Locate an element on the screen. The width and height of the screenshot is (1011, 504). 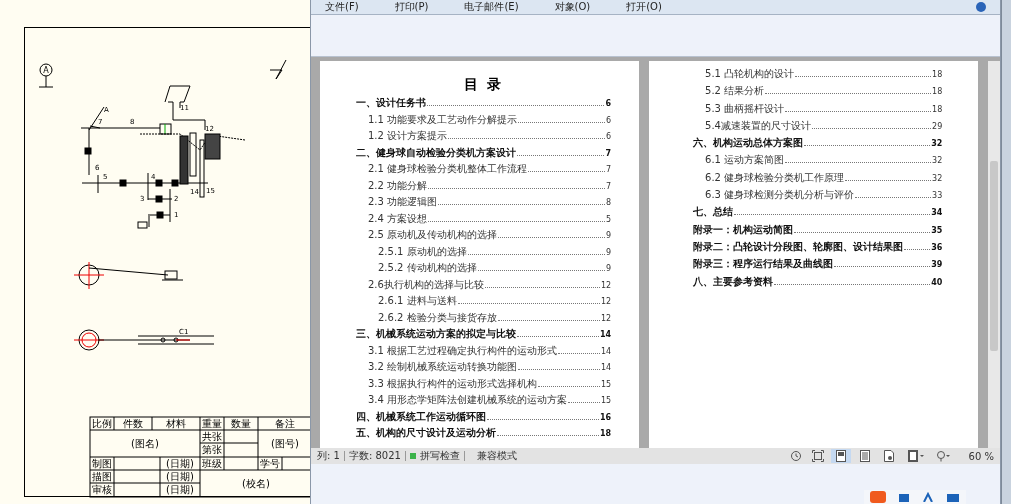
menu-item: 打开(O) is located at coordinates (644, 7).